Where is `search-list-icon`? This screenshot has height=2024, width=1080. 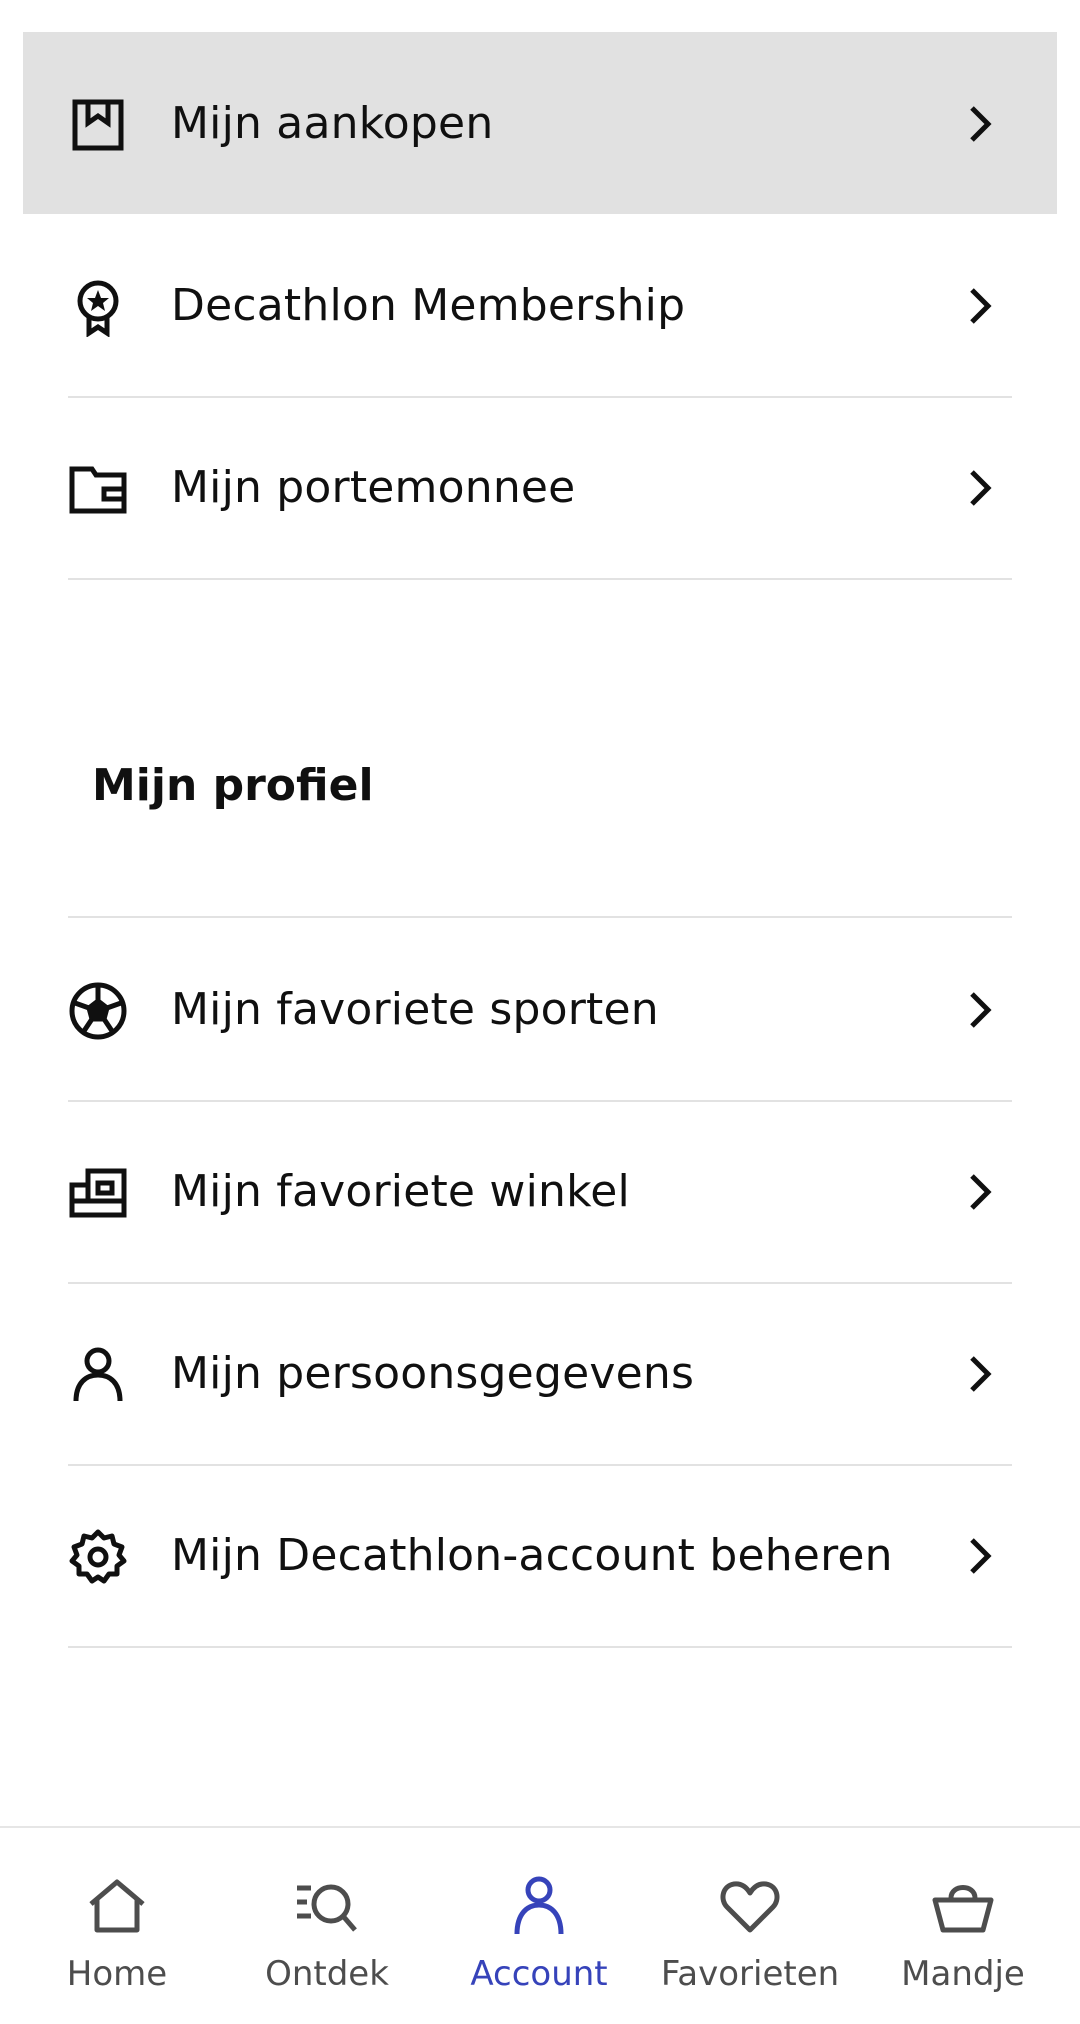 search-list-icon is located at coordinates (327, 1906).